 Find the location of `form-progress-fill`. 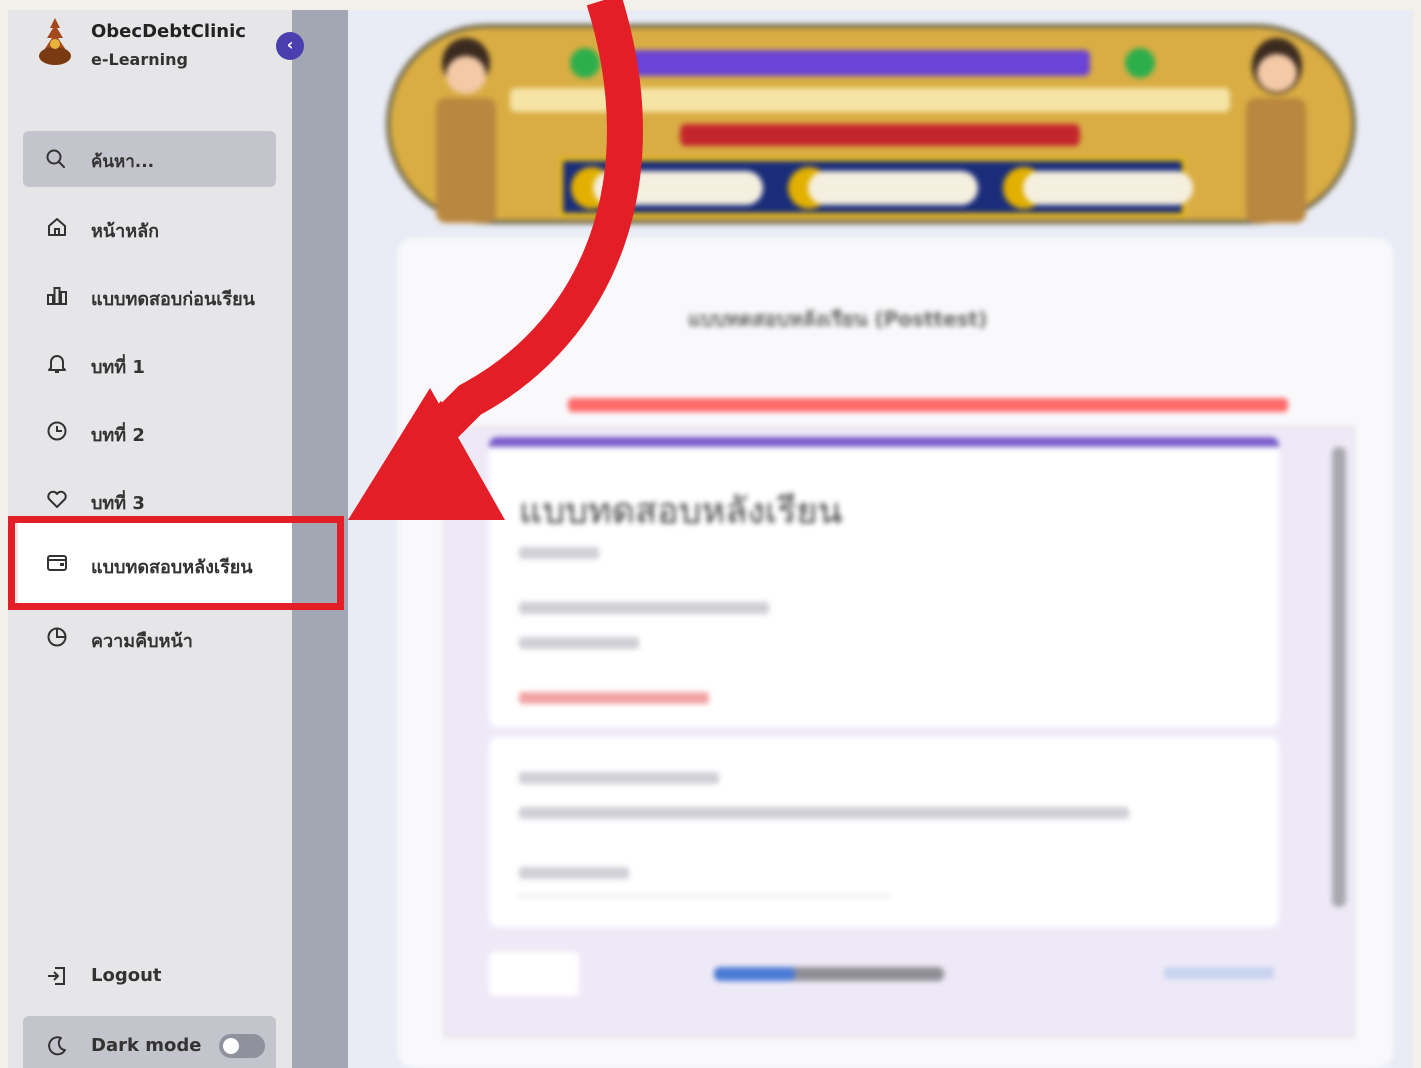

form-progress-fill is located at coordinates (754, 974).